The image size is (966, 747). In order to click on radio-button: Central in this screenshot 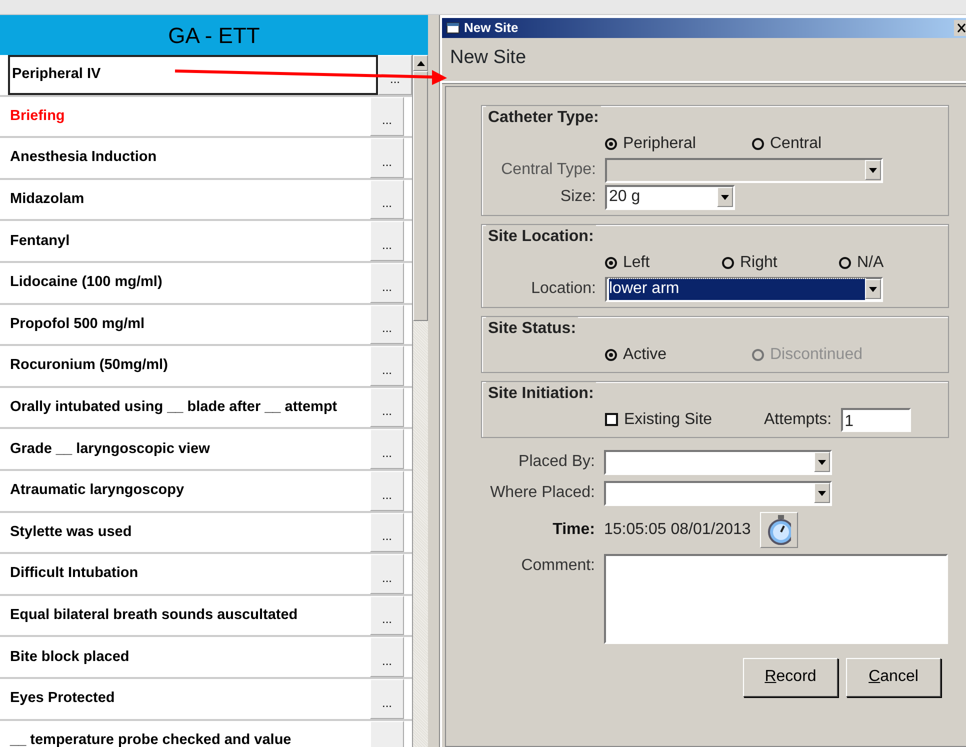, I will do `click(821, 144)`.